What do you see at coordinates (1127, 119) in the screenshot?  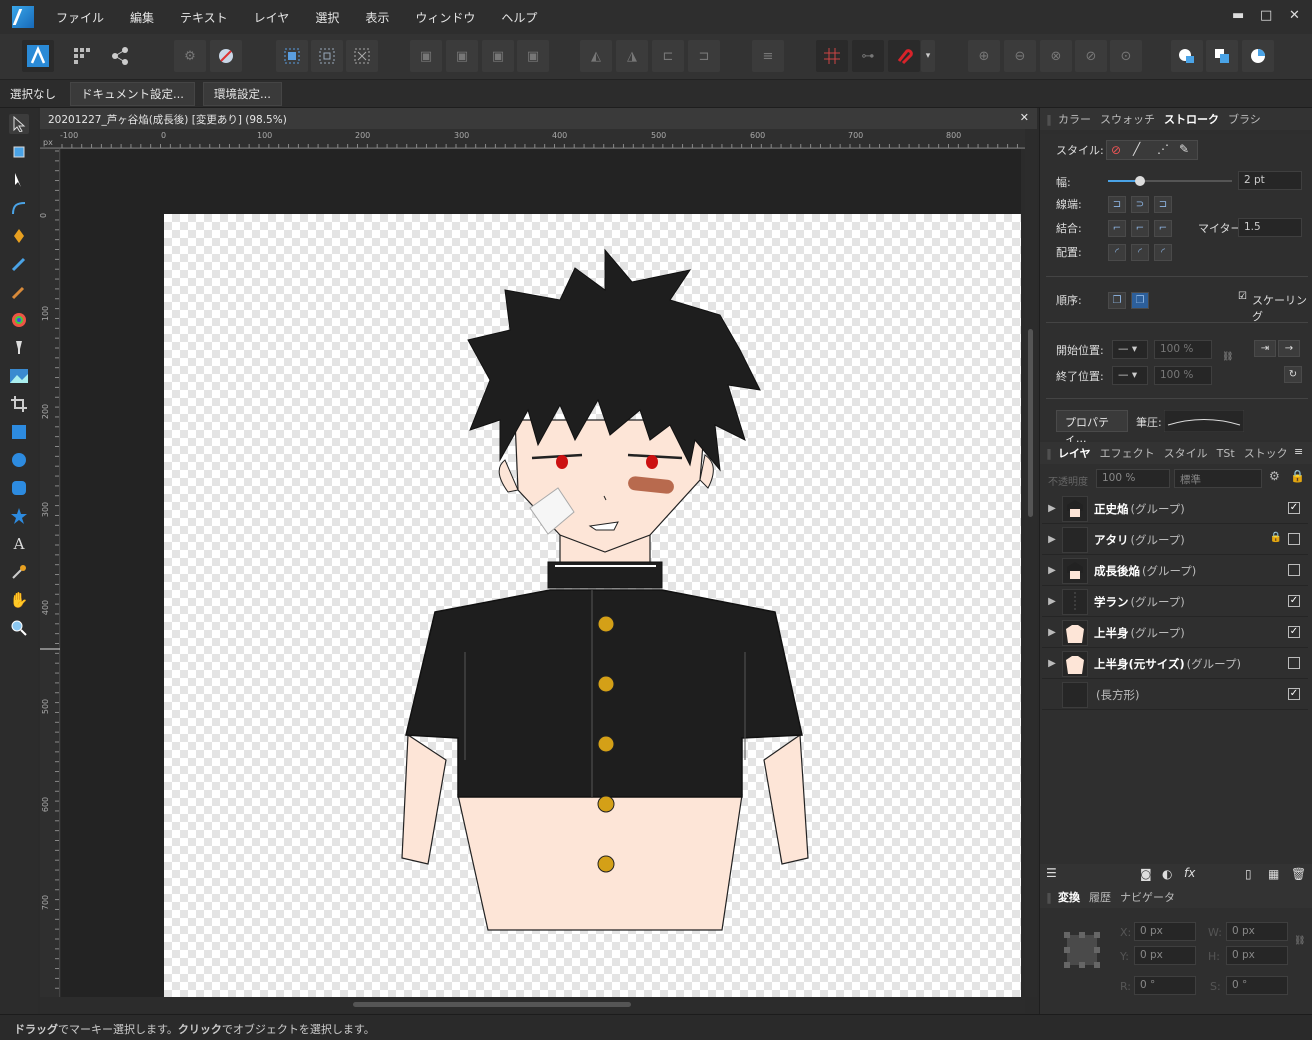 I see `tab-swatches: スウォッチ` at bounding box center [1127, 119].